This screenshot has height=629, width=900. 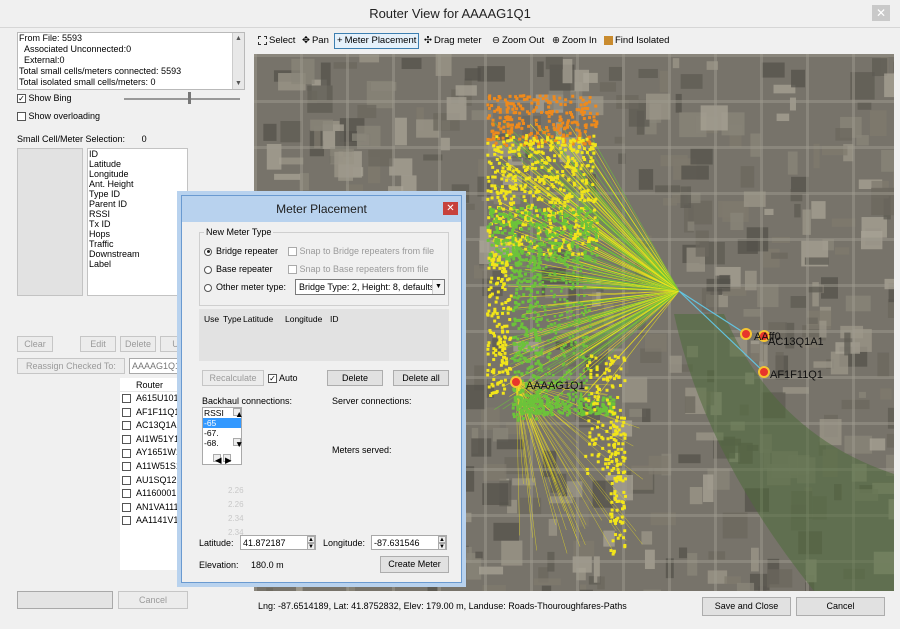 I want to click on dialog-delete-button: Delete, so click(x=355, y=378).